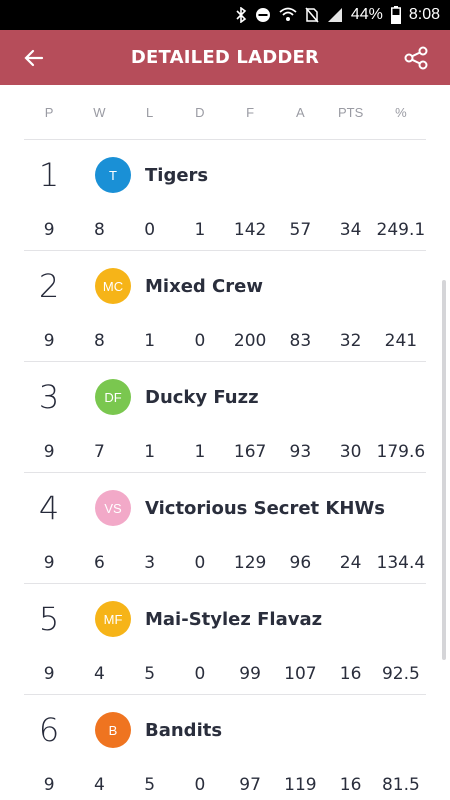  I want to click on scrollbar, so click(444, 470).